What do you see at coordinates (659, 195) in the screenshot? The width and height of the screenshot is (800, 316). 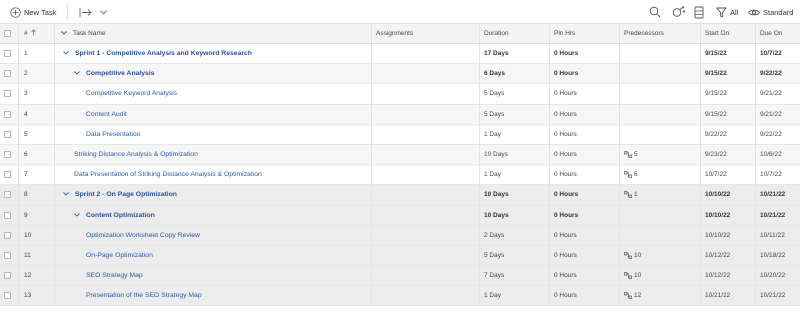 I see `predecessors-cell: 1` at bounding box center [659, 195].